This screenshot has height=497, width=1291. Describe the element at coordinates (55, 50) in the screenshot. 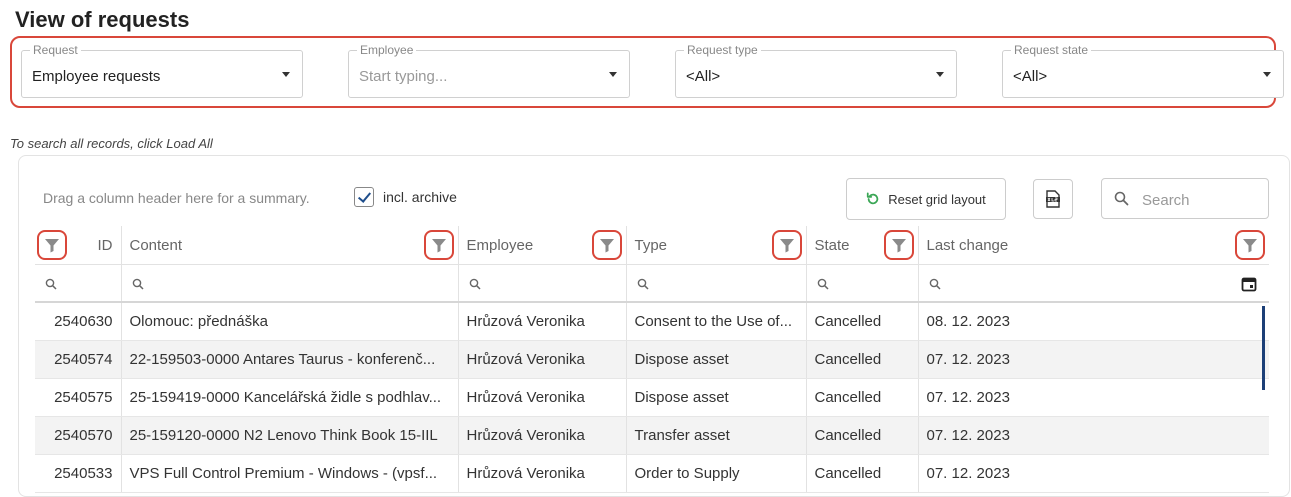

I see `request-filter-label: Request` at that location.